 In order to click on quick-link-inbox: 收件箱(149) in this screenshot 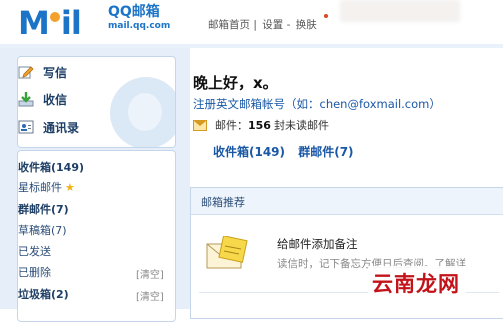, I will do `click(249, 152)`.